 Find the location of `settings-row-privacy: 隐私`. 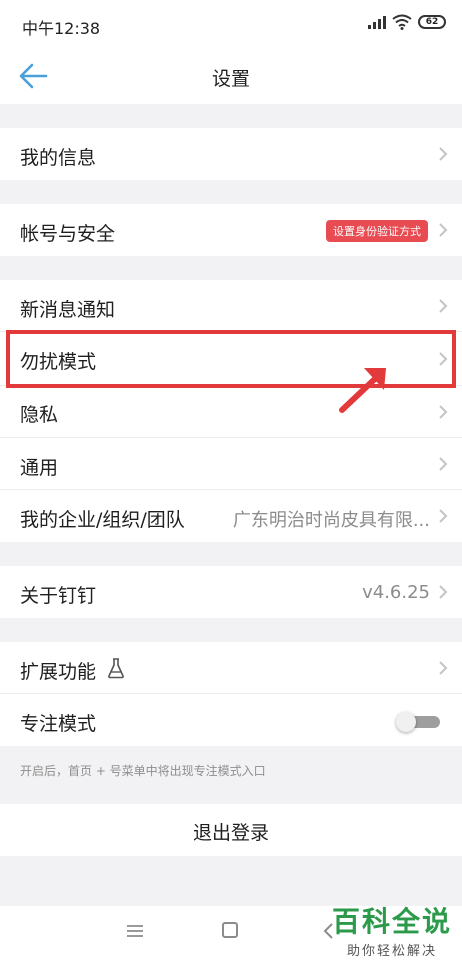

settings-row-privacy: 隐私 is located at coordinates (231, 412).